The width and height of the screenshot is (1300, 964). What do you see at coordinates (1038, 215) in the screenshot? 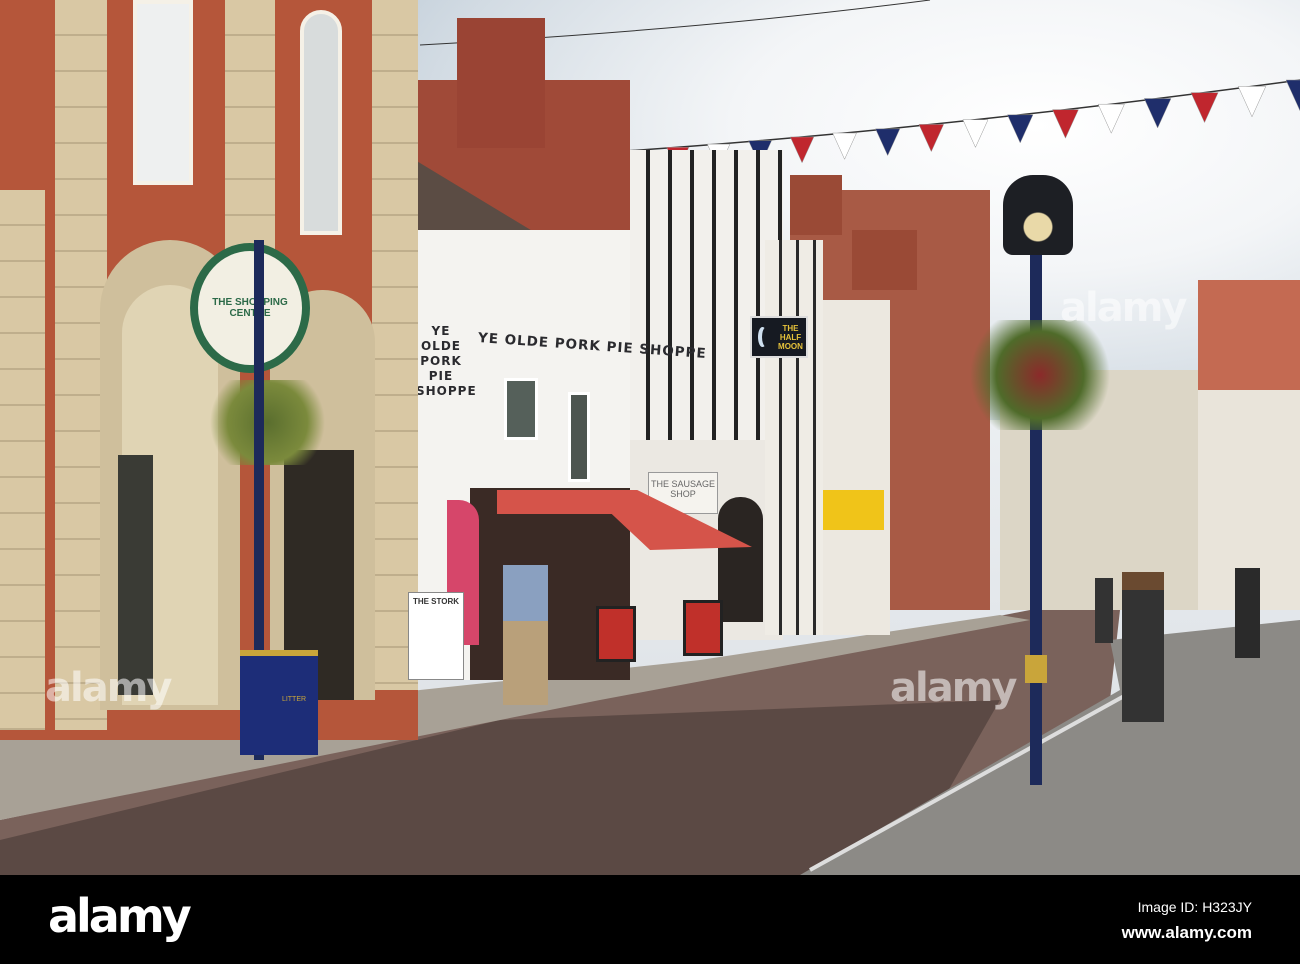
I see `street-lamp-lantern` at bounding box center [1038, 215].